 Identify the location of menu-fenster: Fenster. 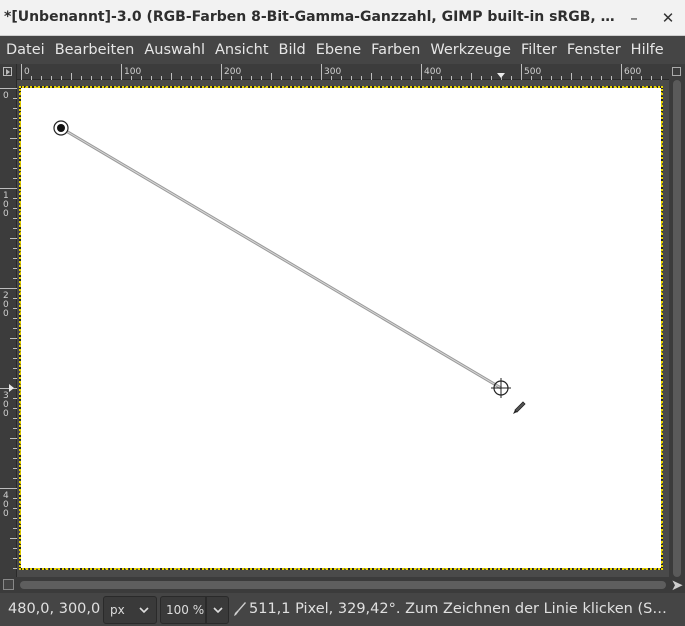
(595, 50).